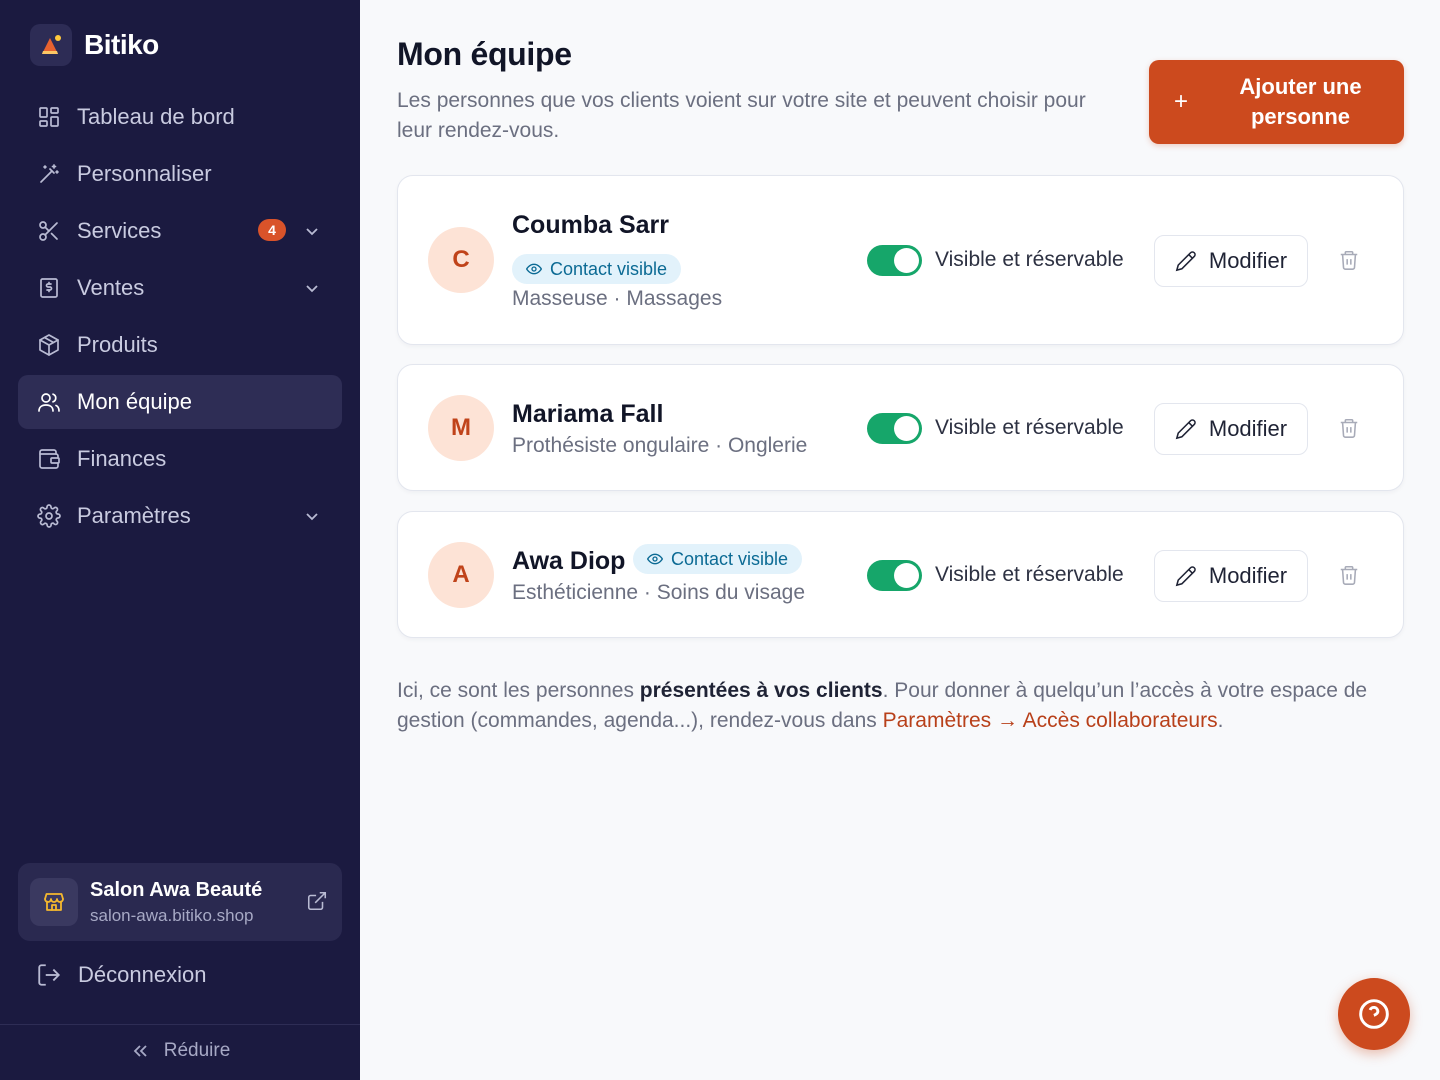  What do you see at coordinates (180, 1024) in the screenshot?
I see `sidebar-divider` at bounding box center [180, 1024].